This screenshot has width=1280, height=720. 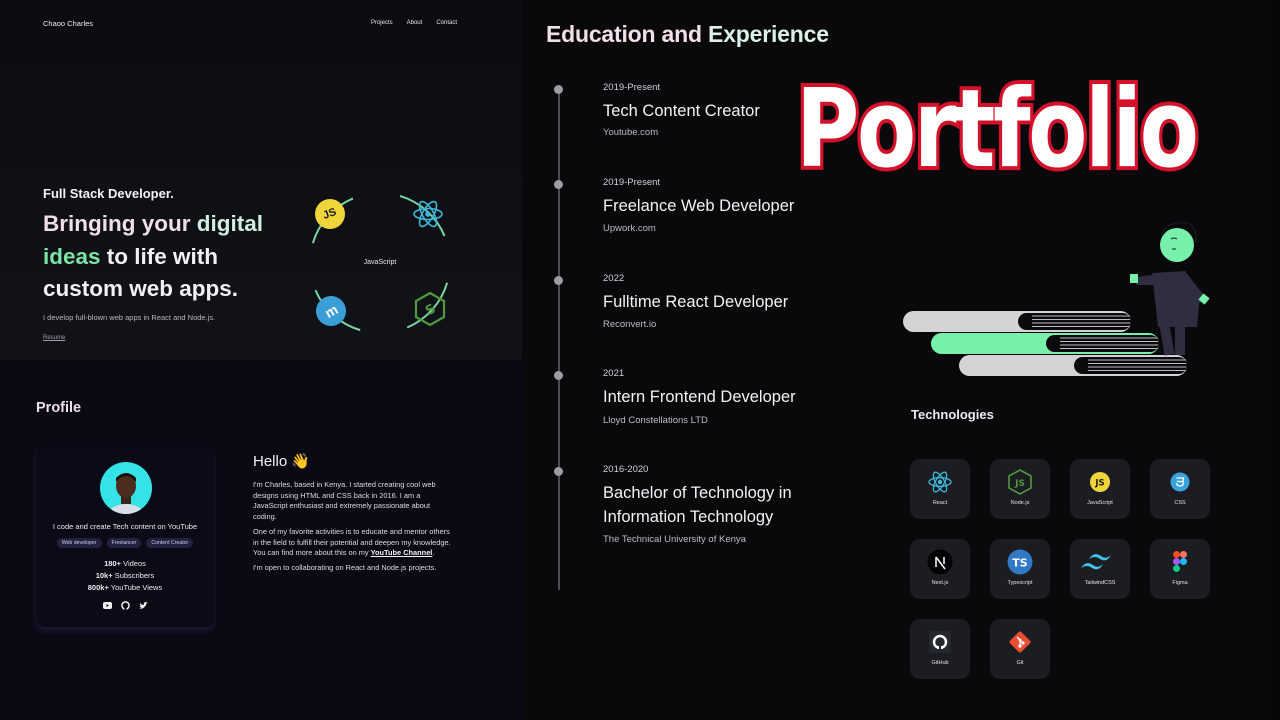 I want to click on tech-card-tailwind: TailwindCSS, so click(x=1100, y=569).